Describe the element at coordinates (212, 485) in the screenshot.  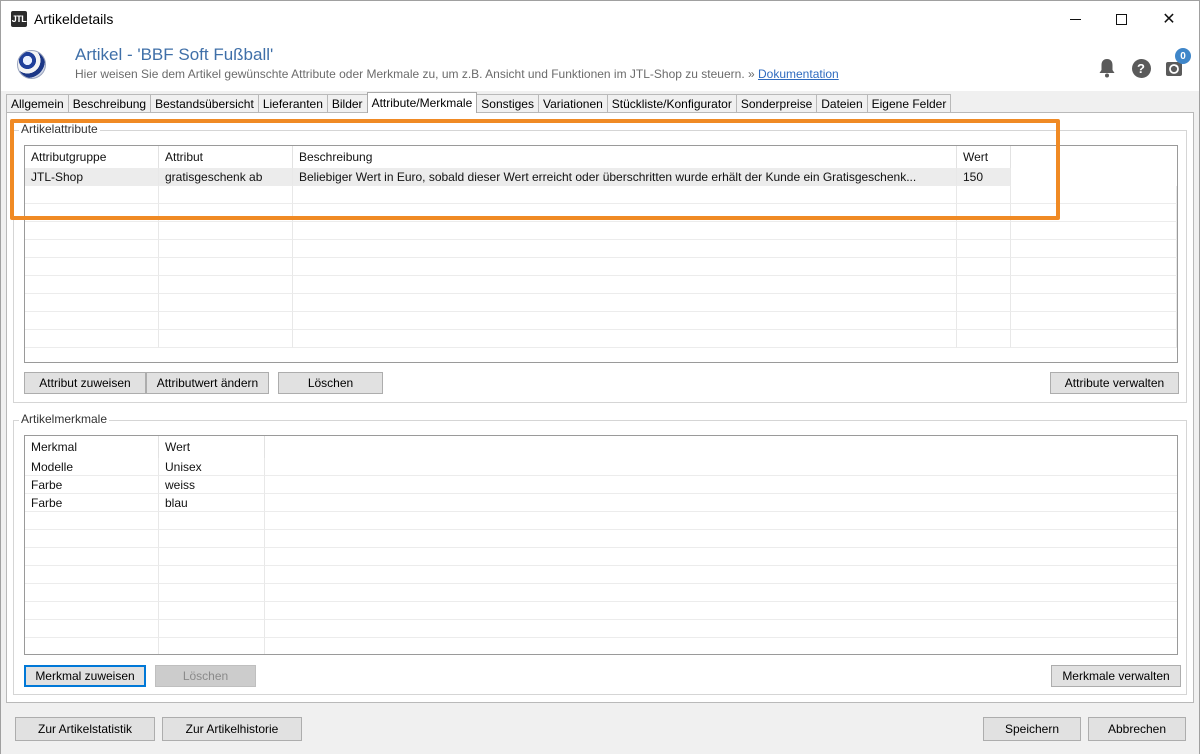
I see `cell-wert: weiss` at that location.